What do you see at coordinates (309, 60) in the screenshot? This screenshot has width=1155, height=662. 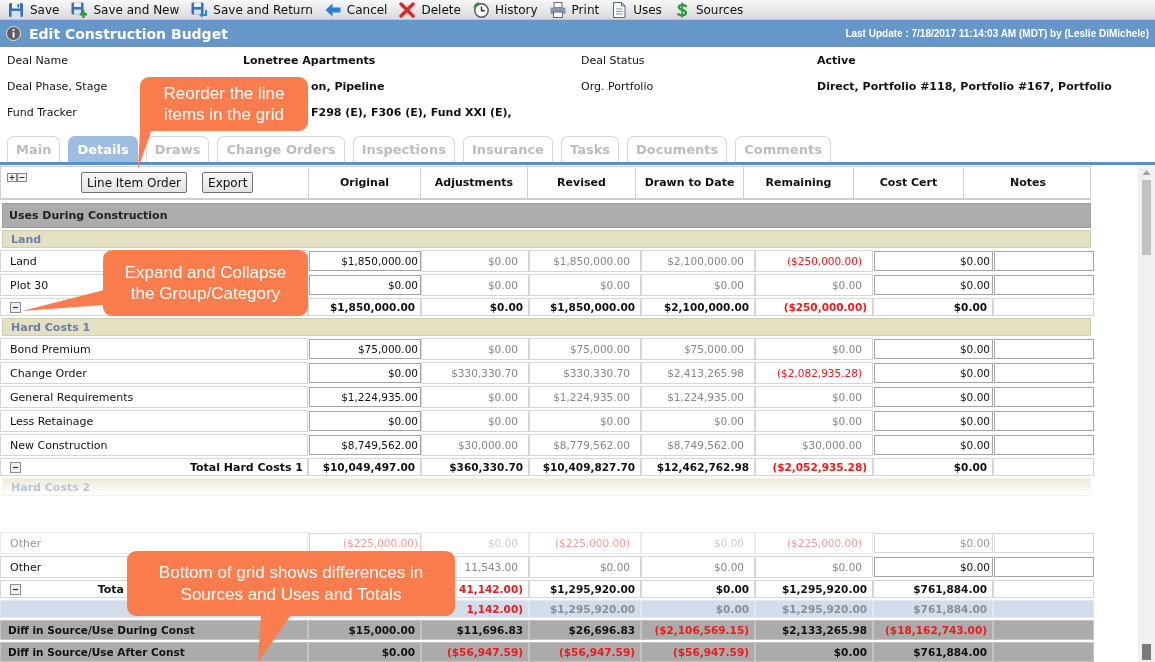 I see `field-value: Lonetree Apartments` at bounding box center [309, 60].